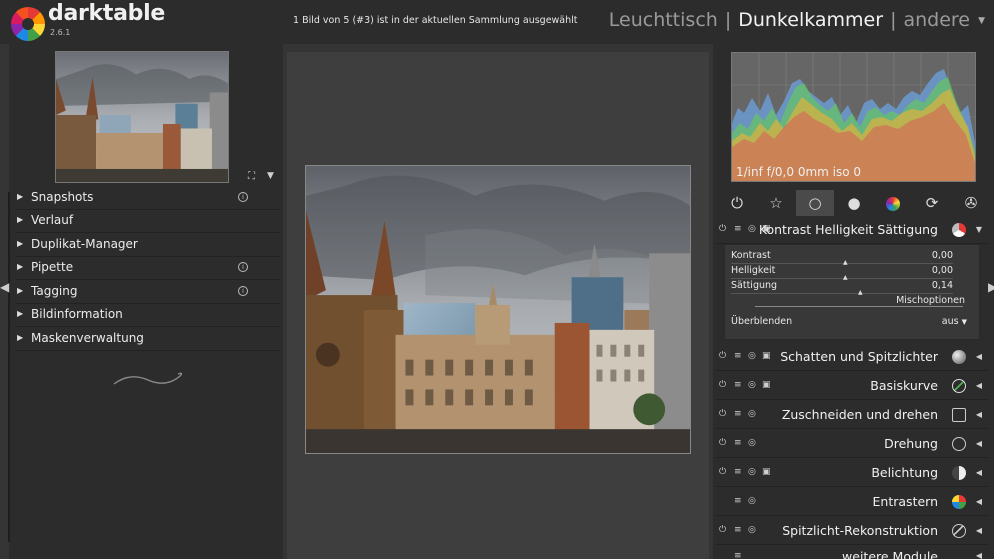 Image resolution: width=994 pixels, height=559 pixels. I want to click on zoom-dropdown-icon: ▼, so click(270, 176).